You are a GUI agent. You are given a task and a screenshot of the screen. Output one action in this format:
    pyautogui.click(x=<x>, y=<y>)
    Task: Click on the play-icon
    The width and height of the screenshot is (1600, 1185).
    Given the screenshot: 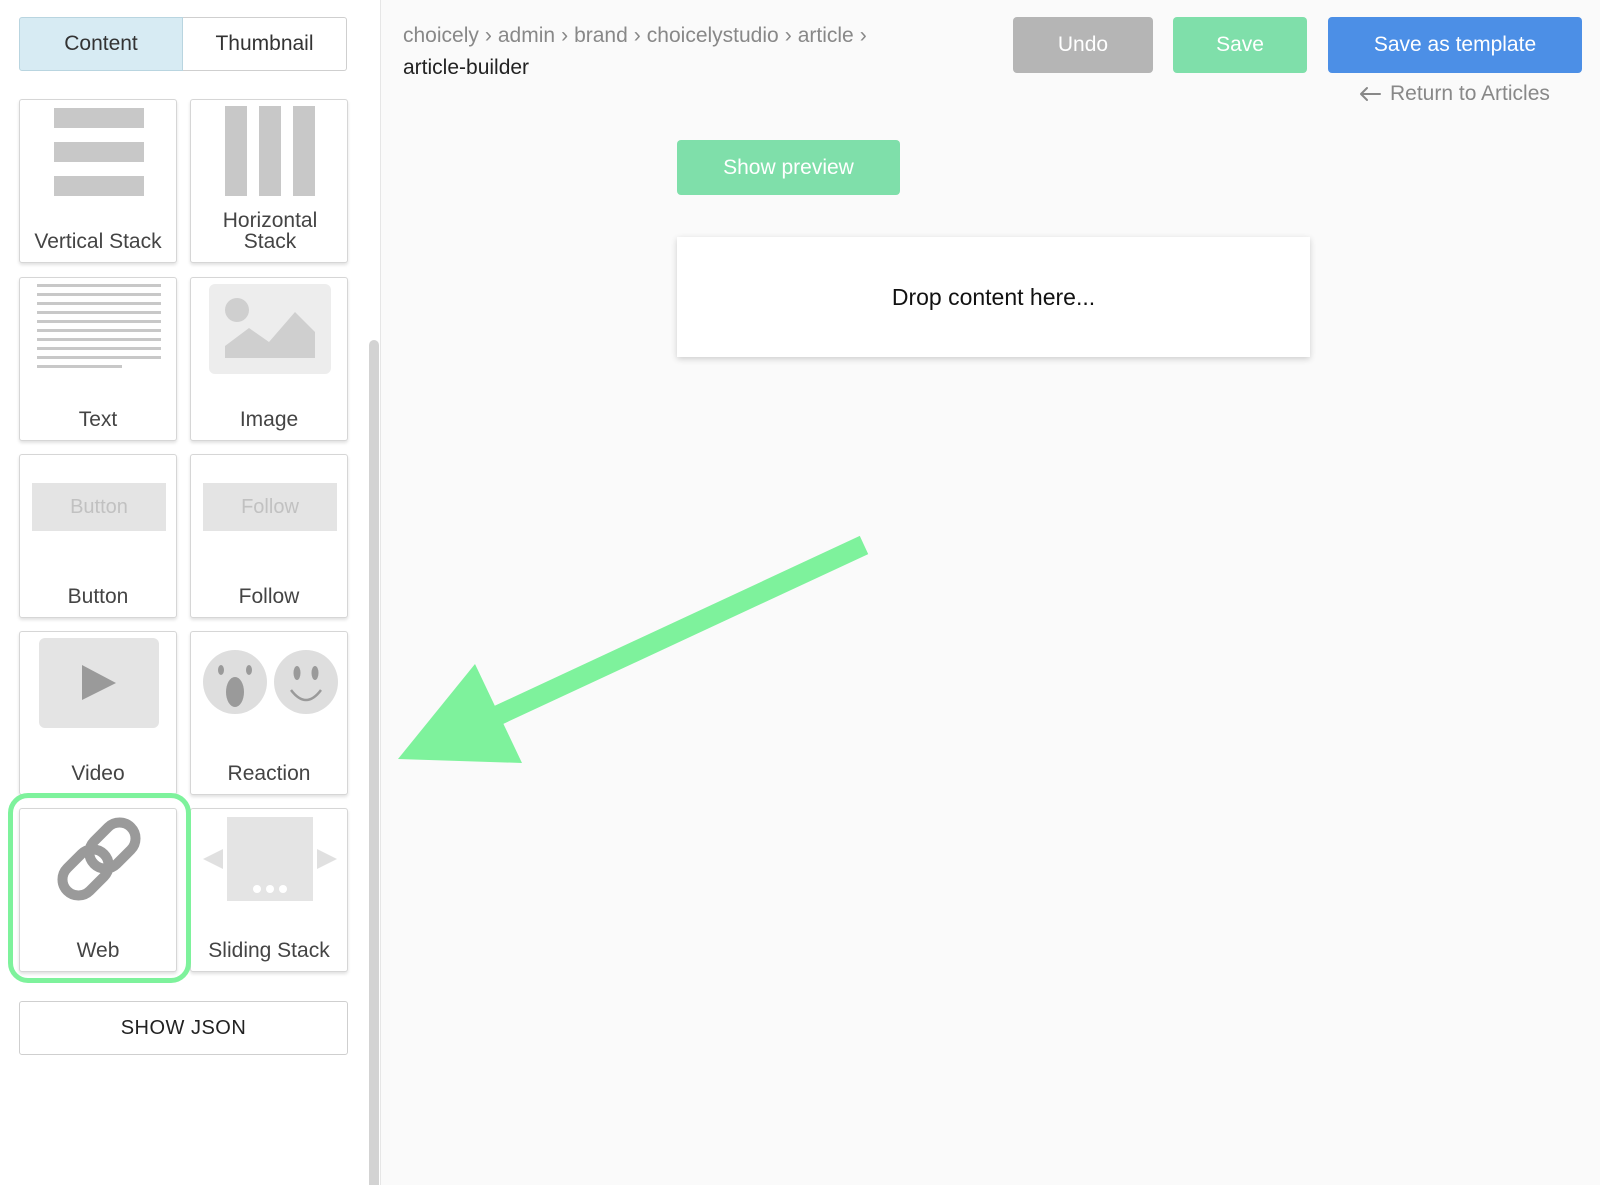 What is the action you would take?
    pyautogui.click(x=99, y=683)
    